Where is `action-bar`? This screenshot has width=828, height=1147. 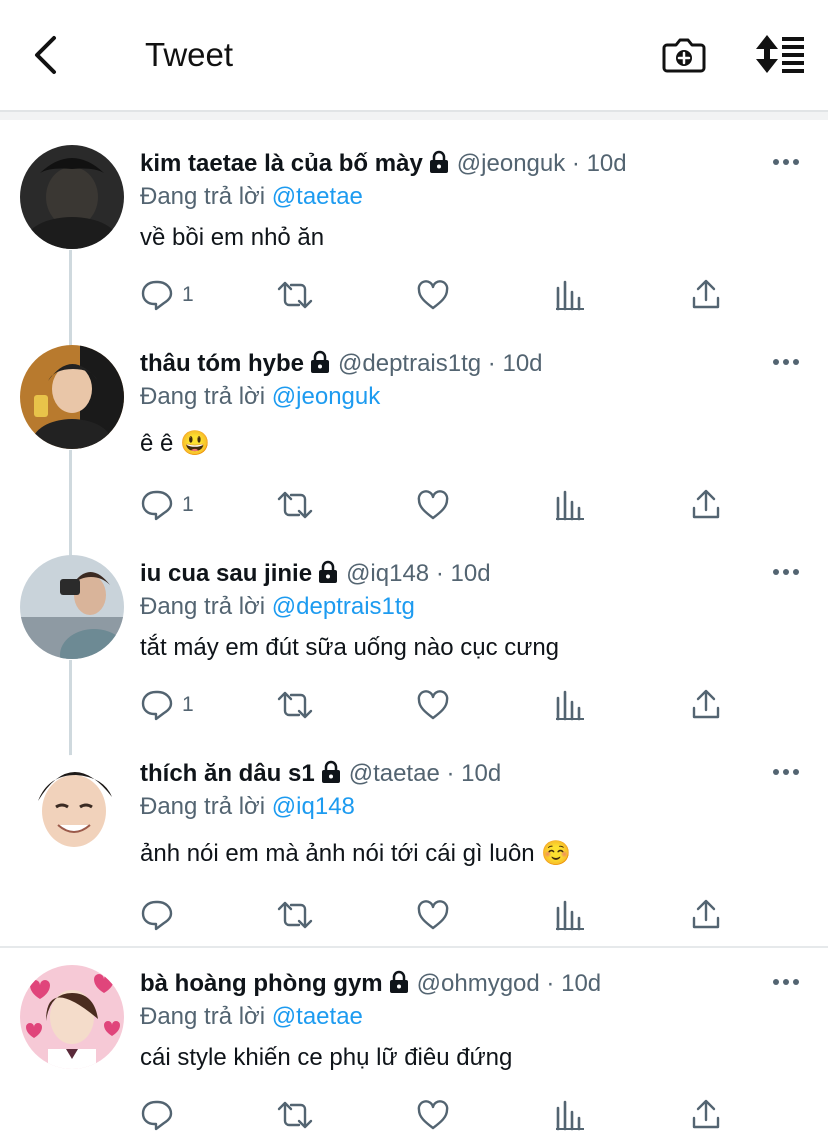 action-bar is located at coordinates (440, 915).